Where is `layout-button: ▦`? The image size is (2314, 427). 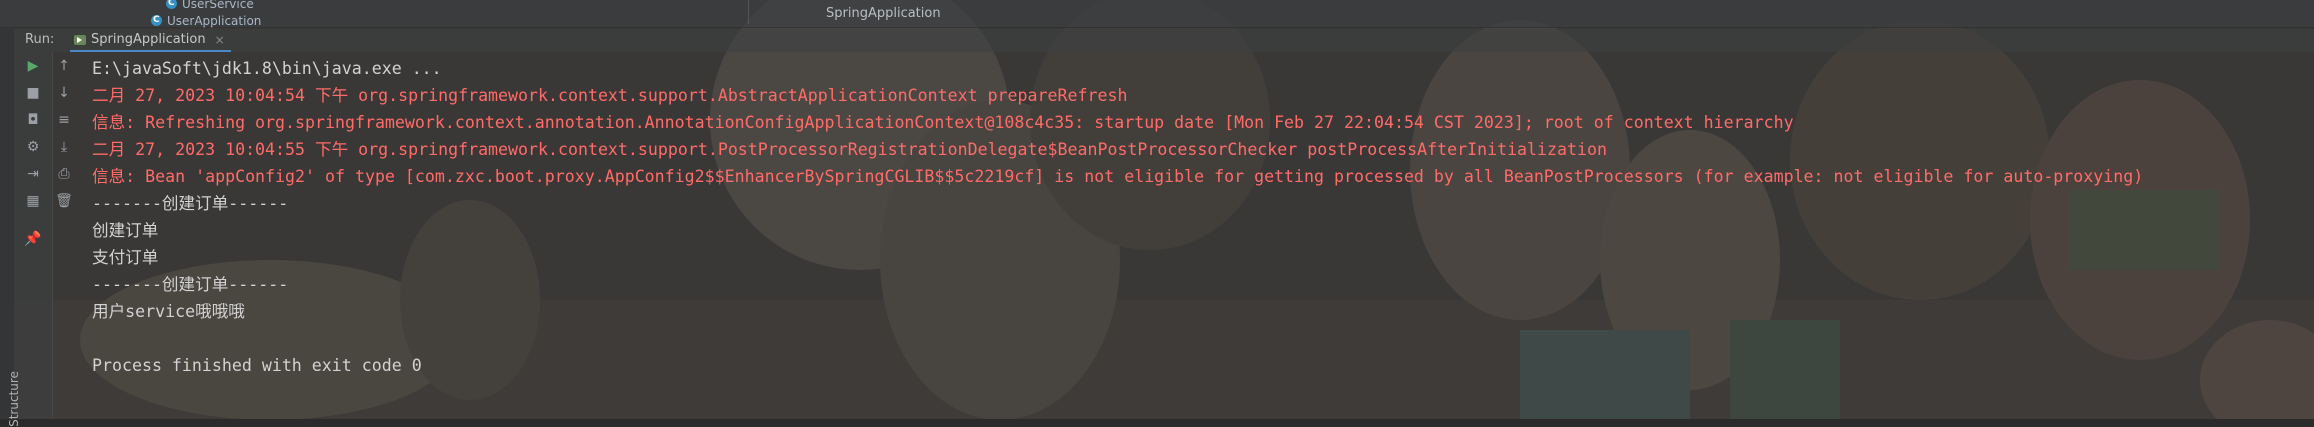 layout-button: ▦ is located at coordinates (33, 201).